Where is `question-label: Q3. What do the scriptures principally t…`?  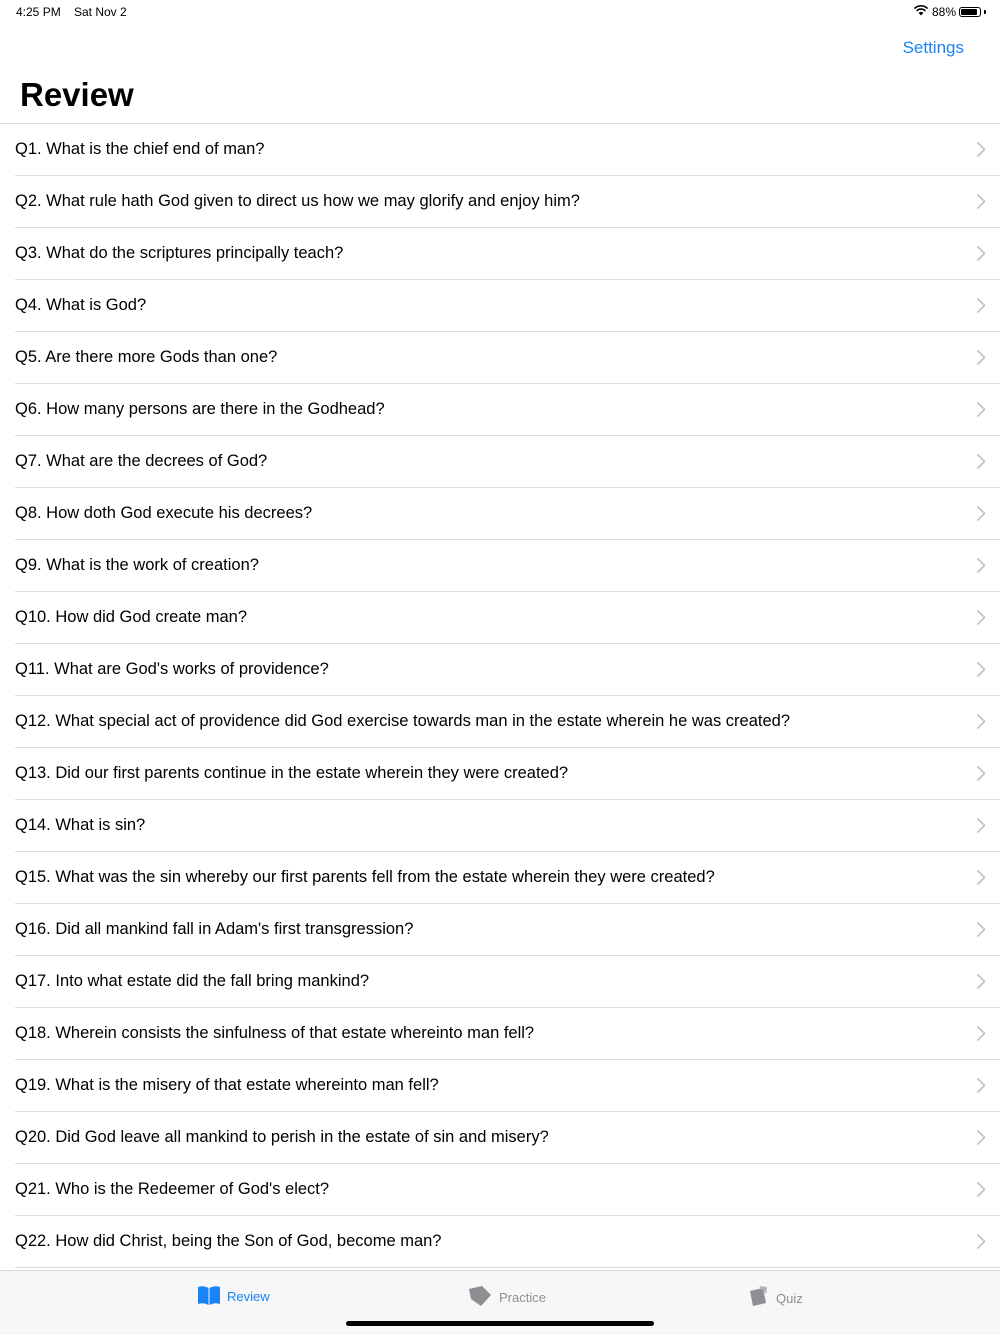 question-label: Q3. What do the scriptures principally t… is located at coordinates (179, 253).